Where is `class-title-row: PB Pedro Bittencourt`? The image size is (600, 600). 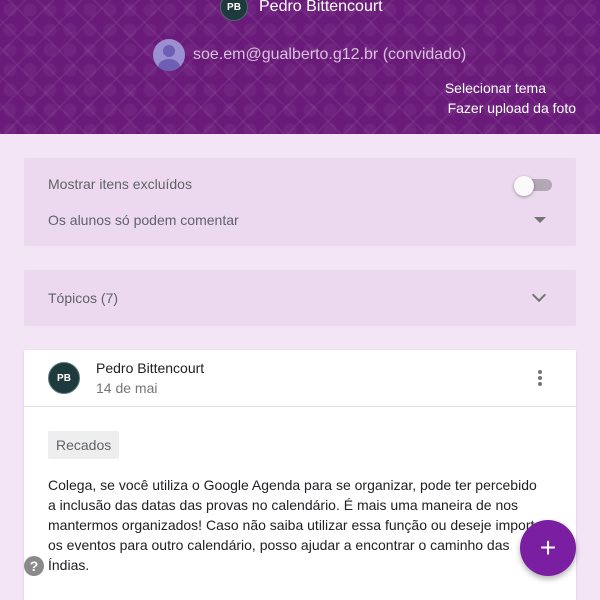
class-title-row: PB Pedro Bittencourt is located at coordinates (301, 11).